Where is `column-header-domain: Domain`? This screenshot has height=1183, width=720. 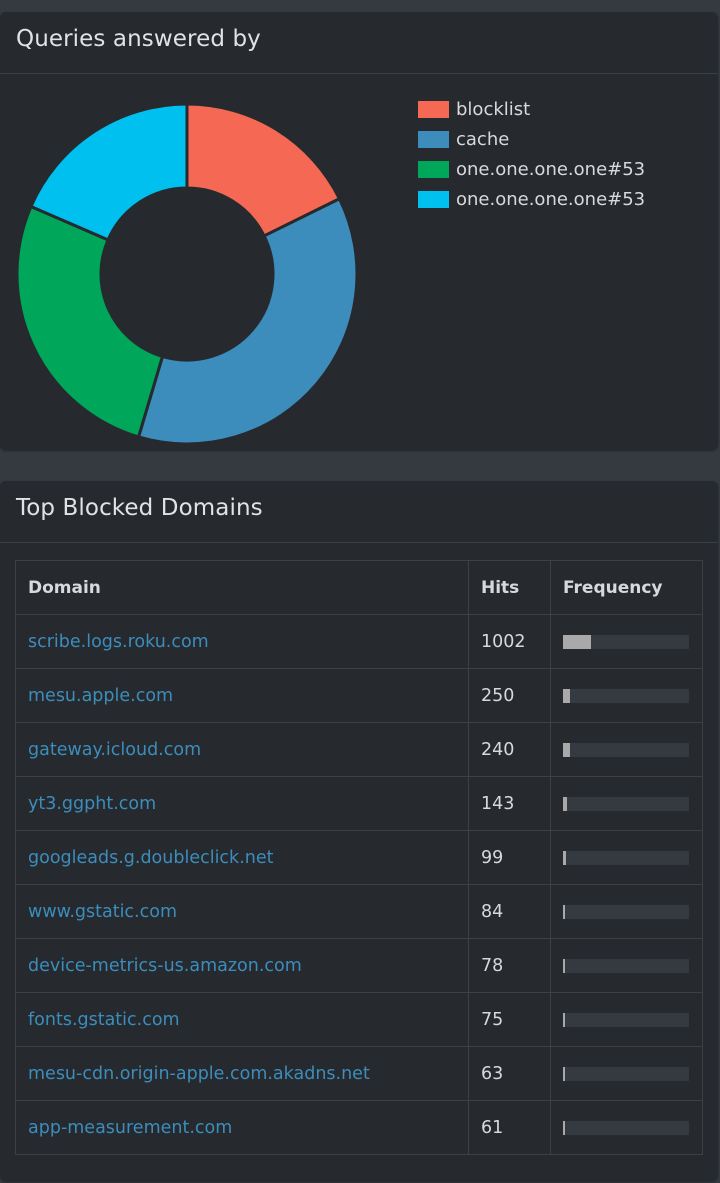
column-header-domain: Domain is located at coordinates (242, 587).